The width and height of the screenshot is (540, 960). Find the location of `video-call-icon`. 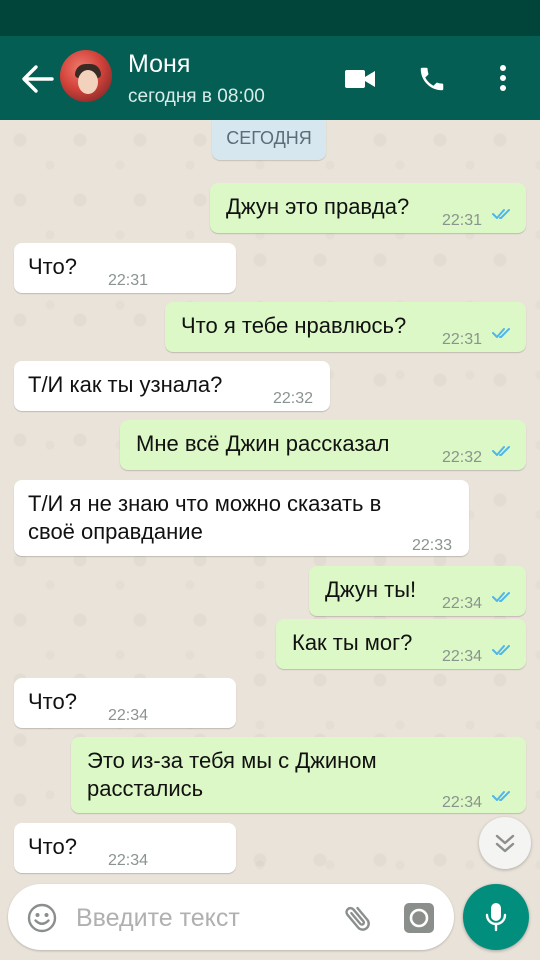

video-call-icon is located at coordinates (360, 79).